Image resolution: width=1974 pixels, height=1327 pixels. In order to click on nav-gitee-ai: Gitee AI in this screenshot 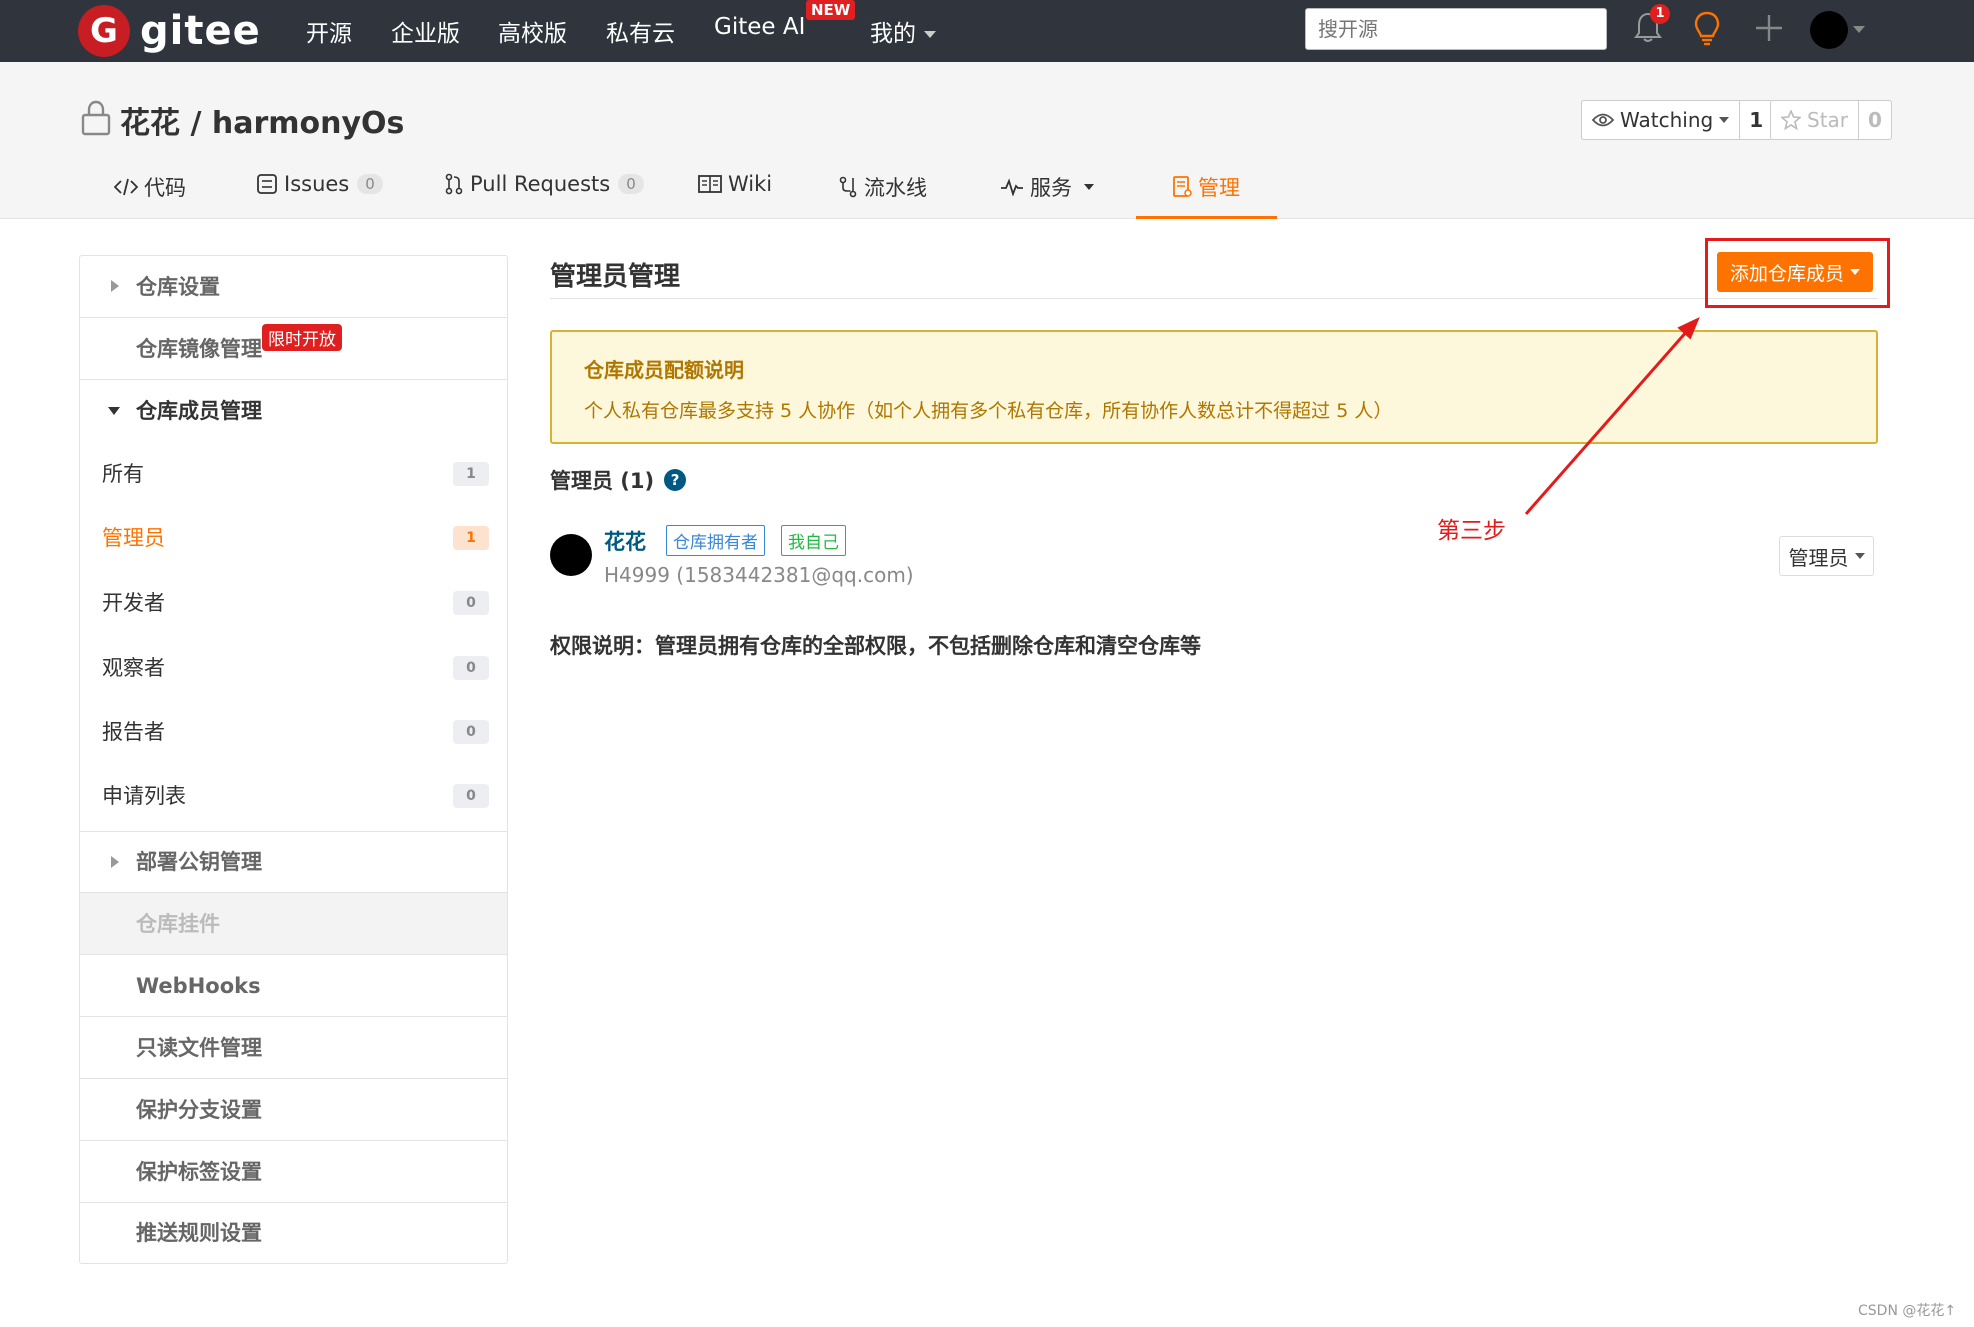, I will do `click(759, 27)`.